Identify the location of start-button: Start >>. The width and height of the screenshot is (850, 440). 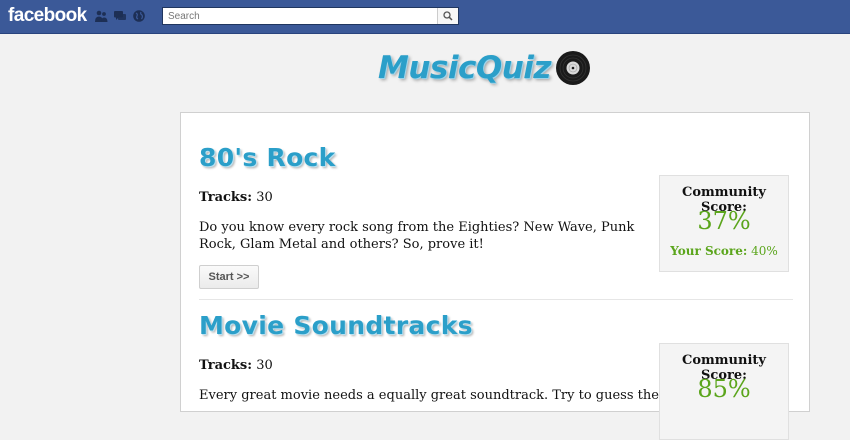
(229, 277).